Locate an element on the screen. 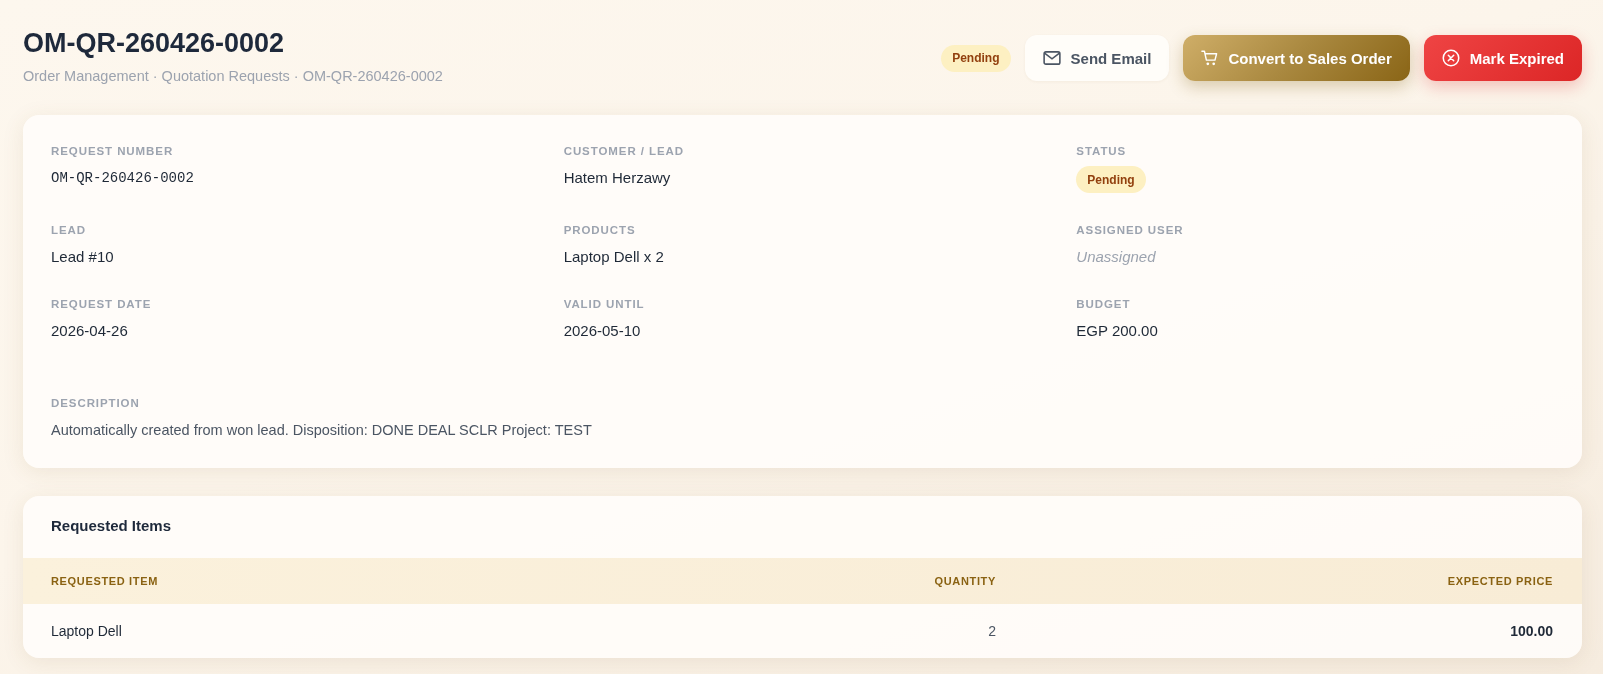 The width and height of the screenshot is (1603, 674). field-value: Lead #10 is located at coordinates (82, 257).